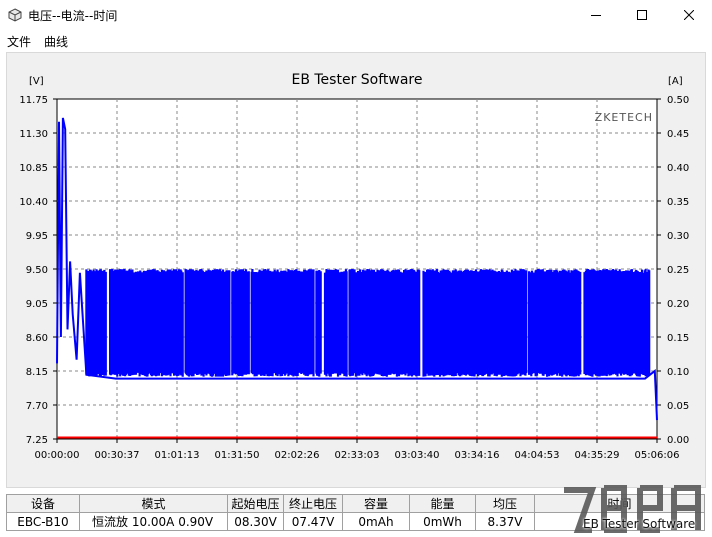 The height and width of the screenshot is (537, 712). I want to click on value-mode: 恒流放 10.00A 0.90V, so click(153, 521).